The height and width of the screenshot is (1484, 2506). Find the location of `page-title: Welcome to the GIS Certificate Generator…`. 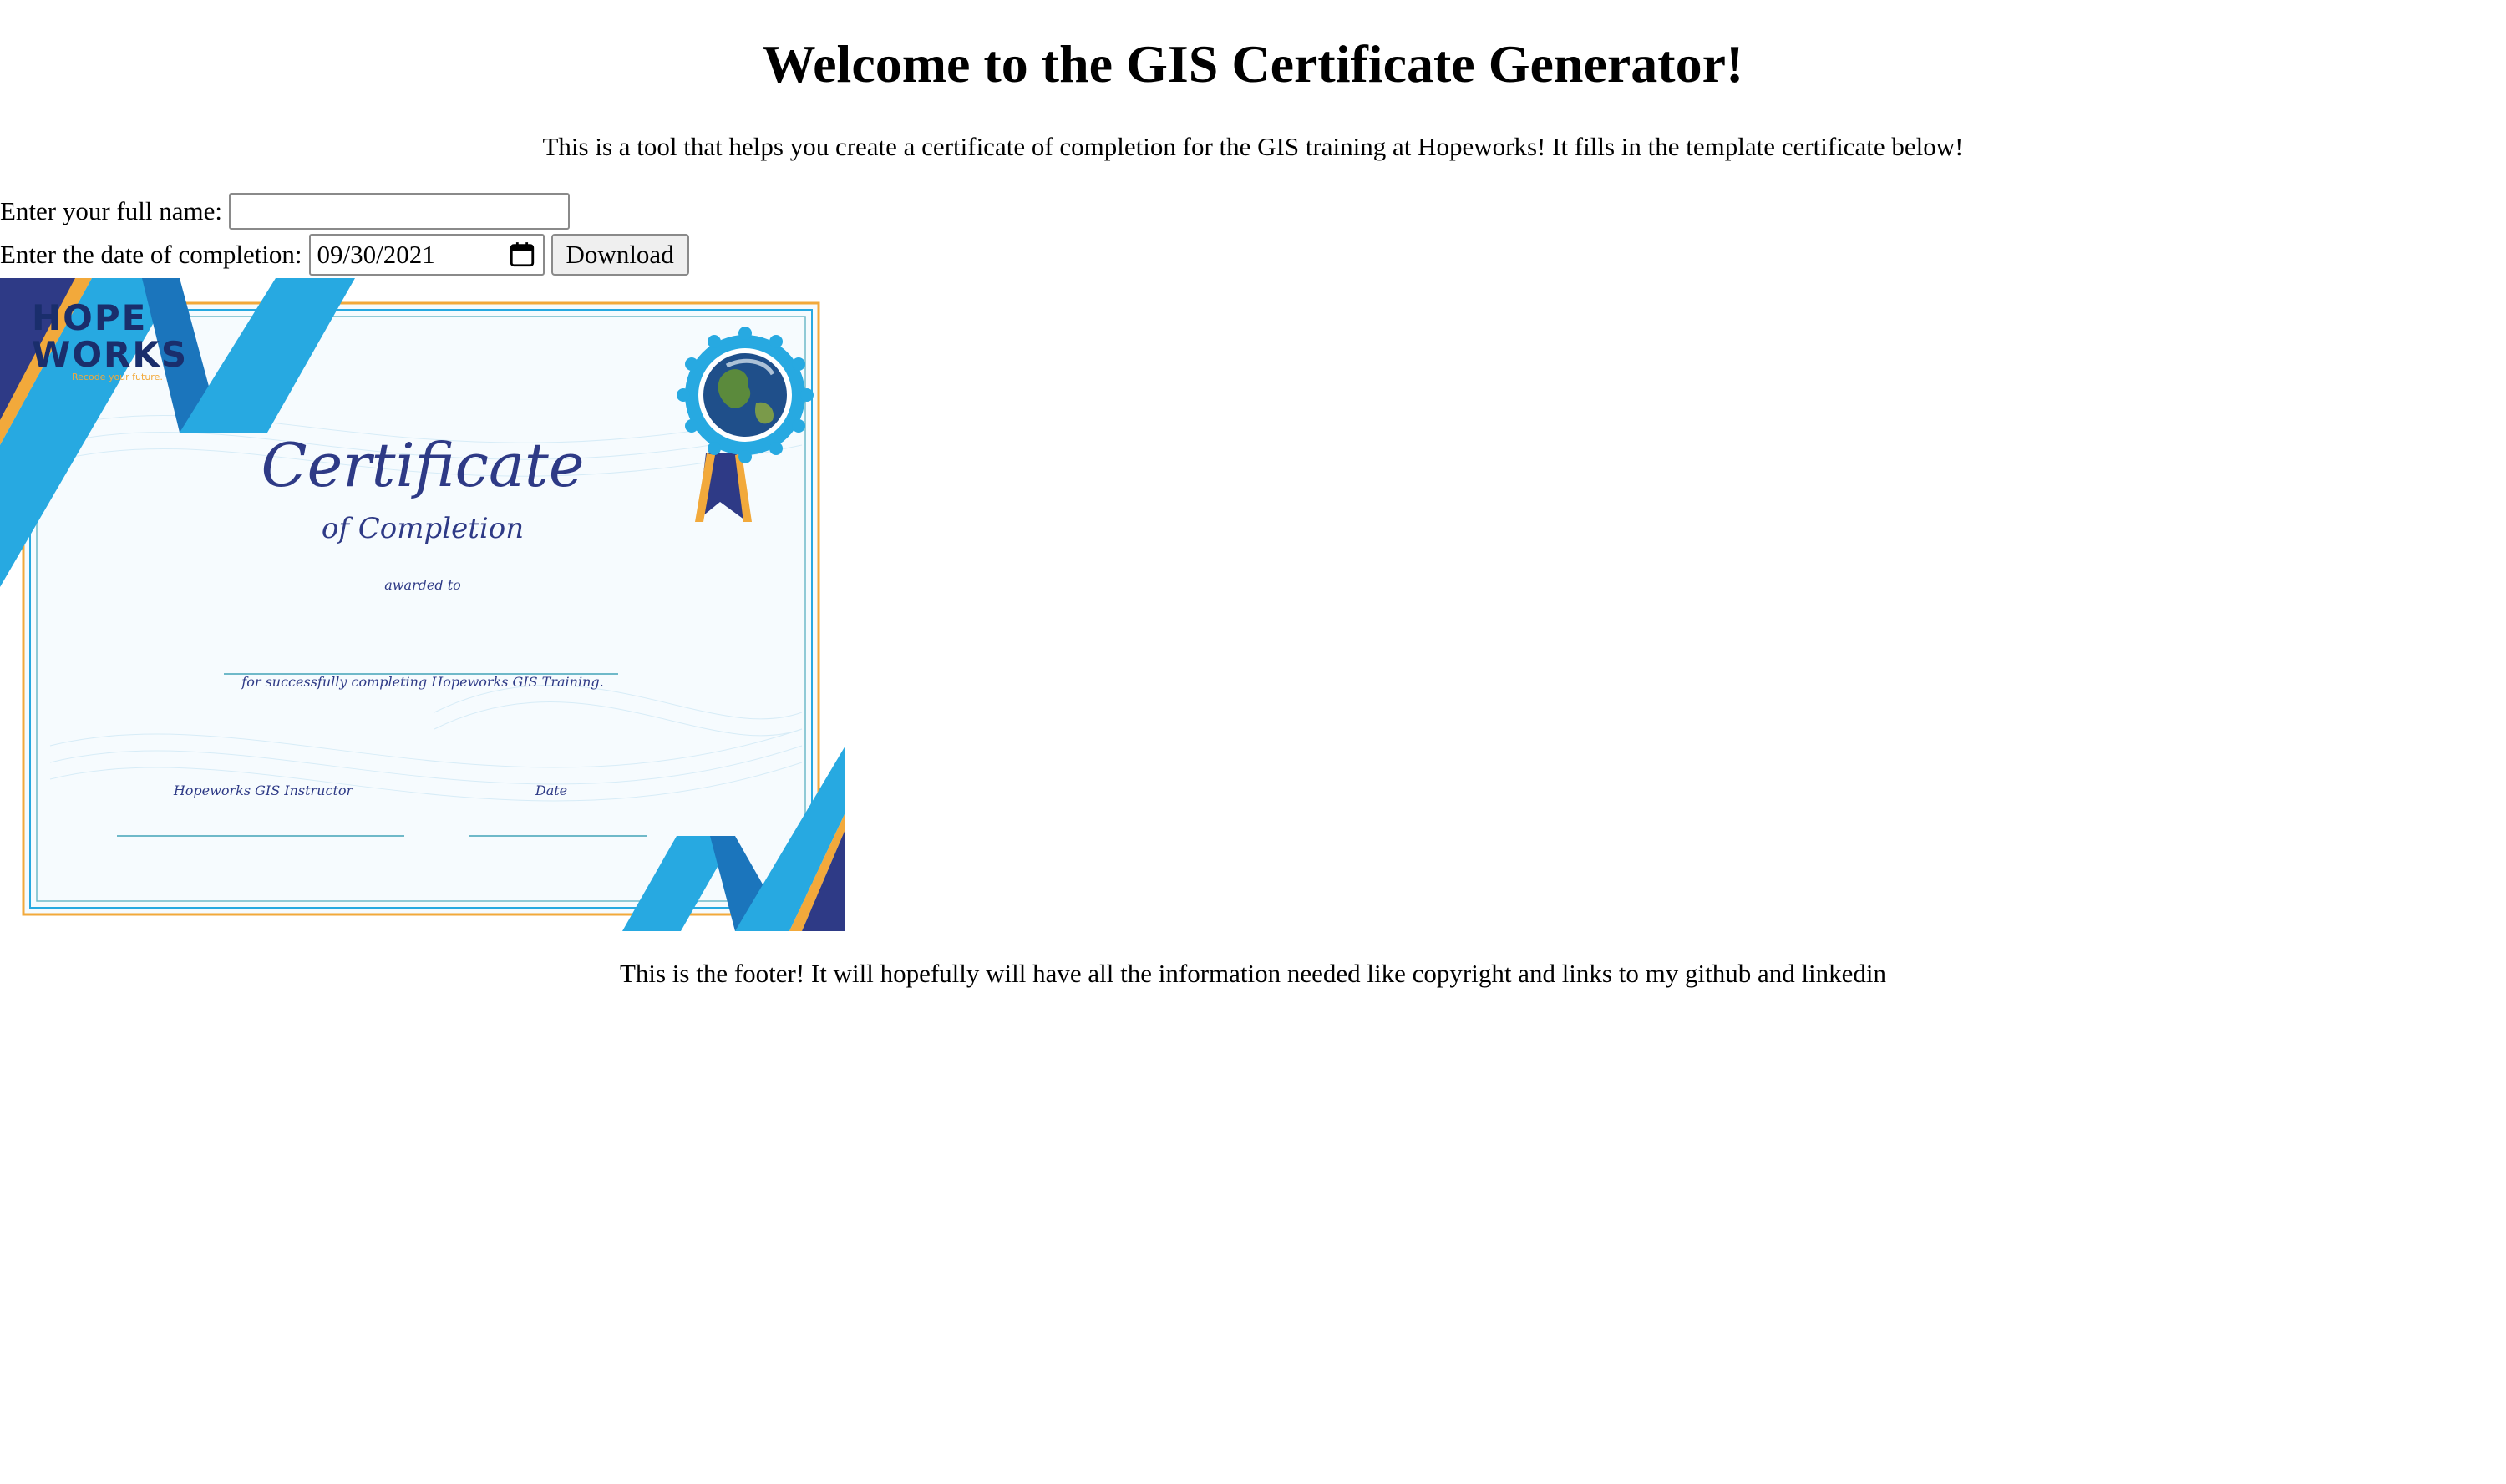

page-title: Welcome to the GIS Certificate Generator… is located at coordinates (1253, 64).